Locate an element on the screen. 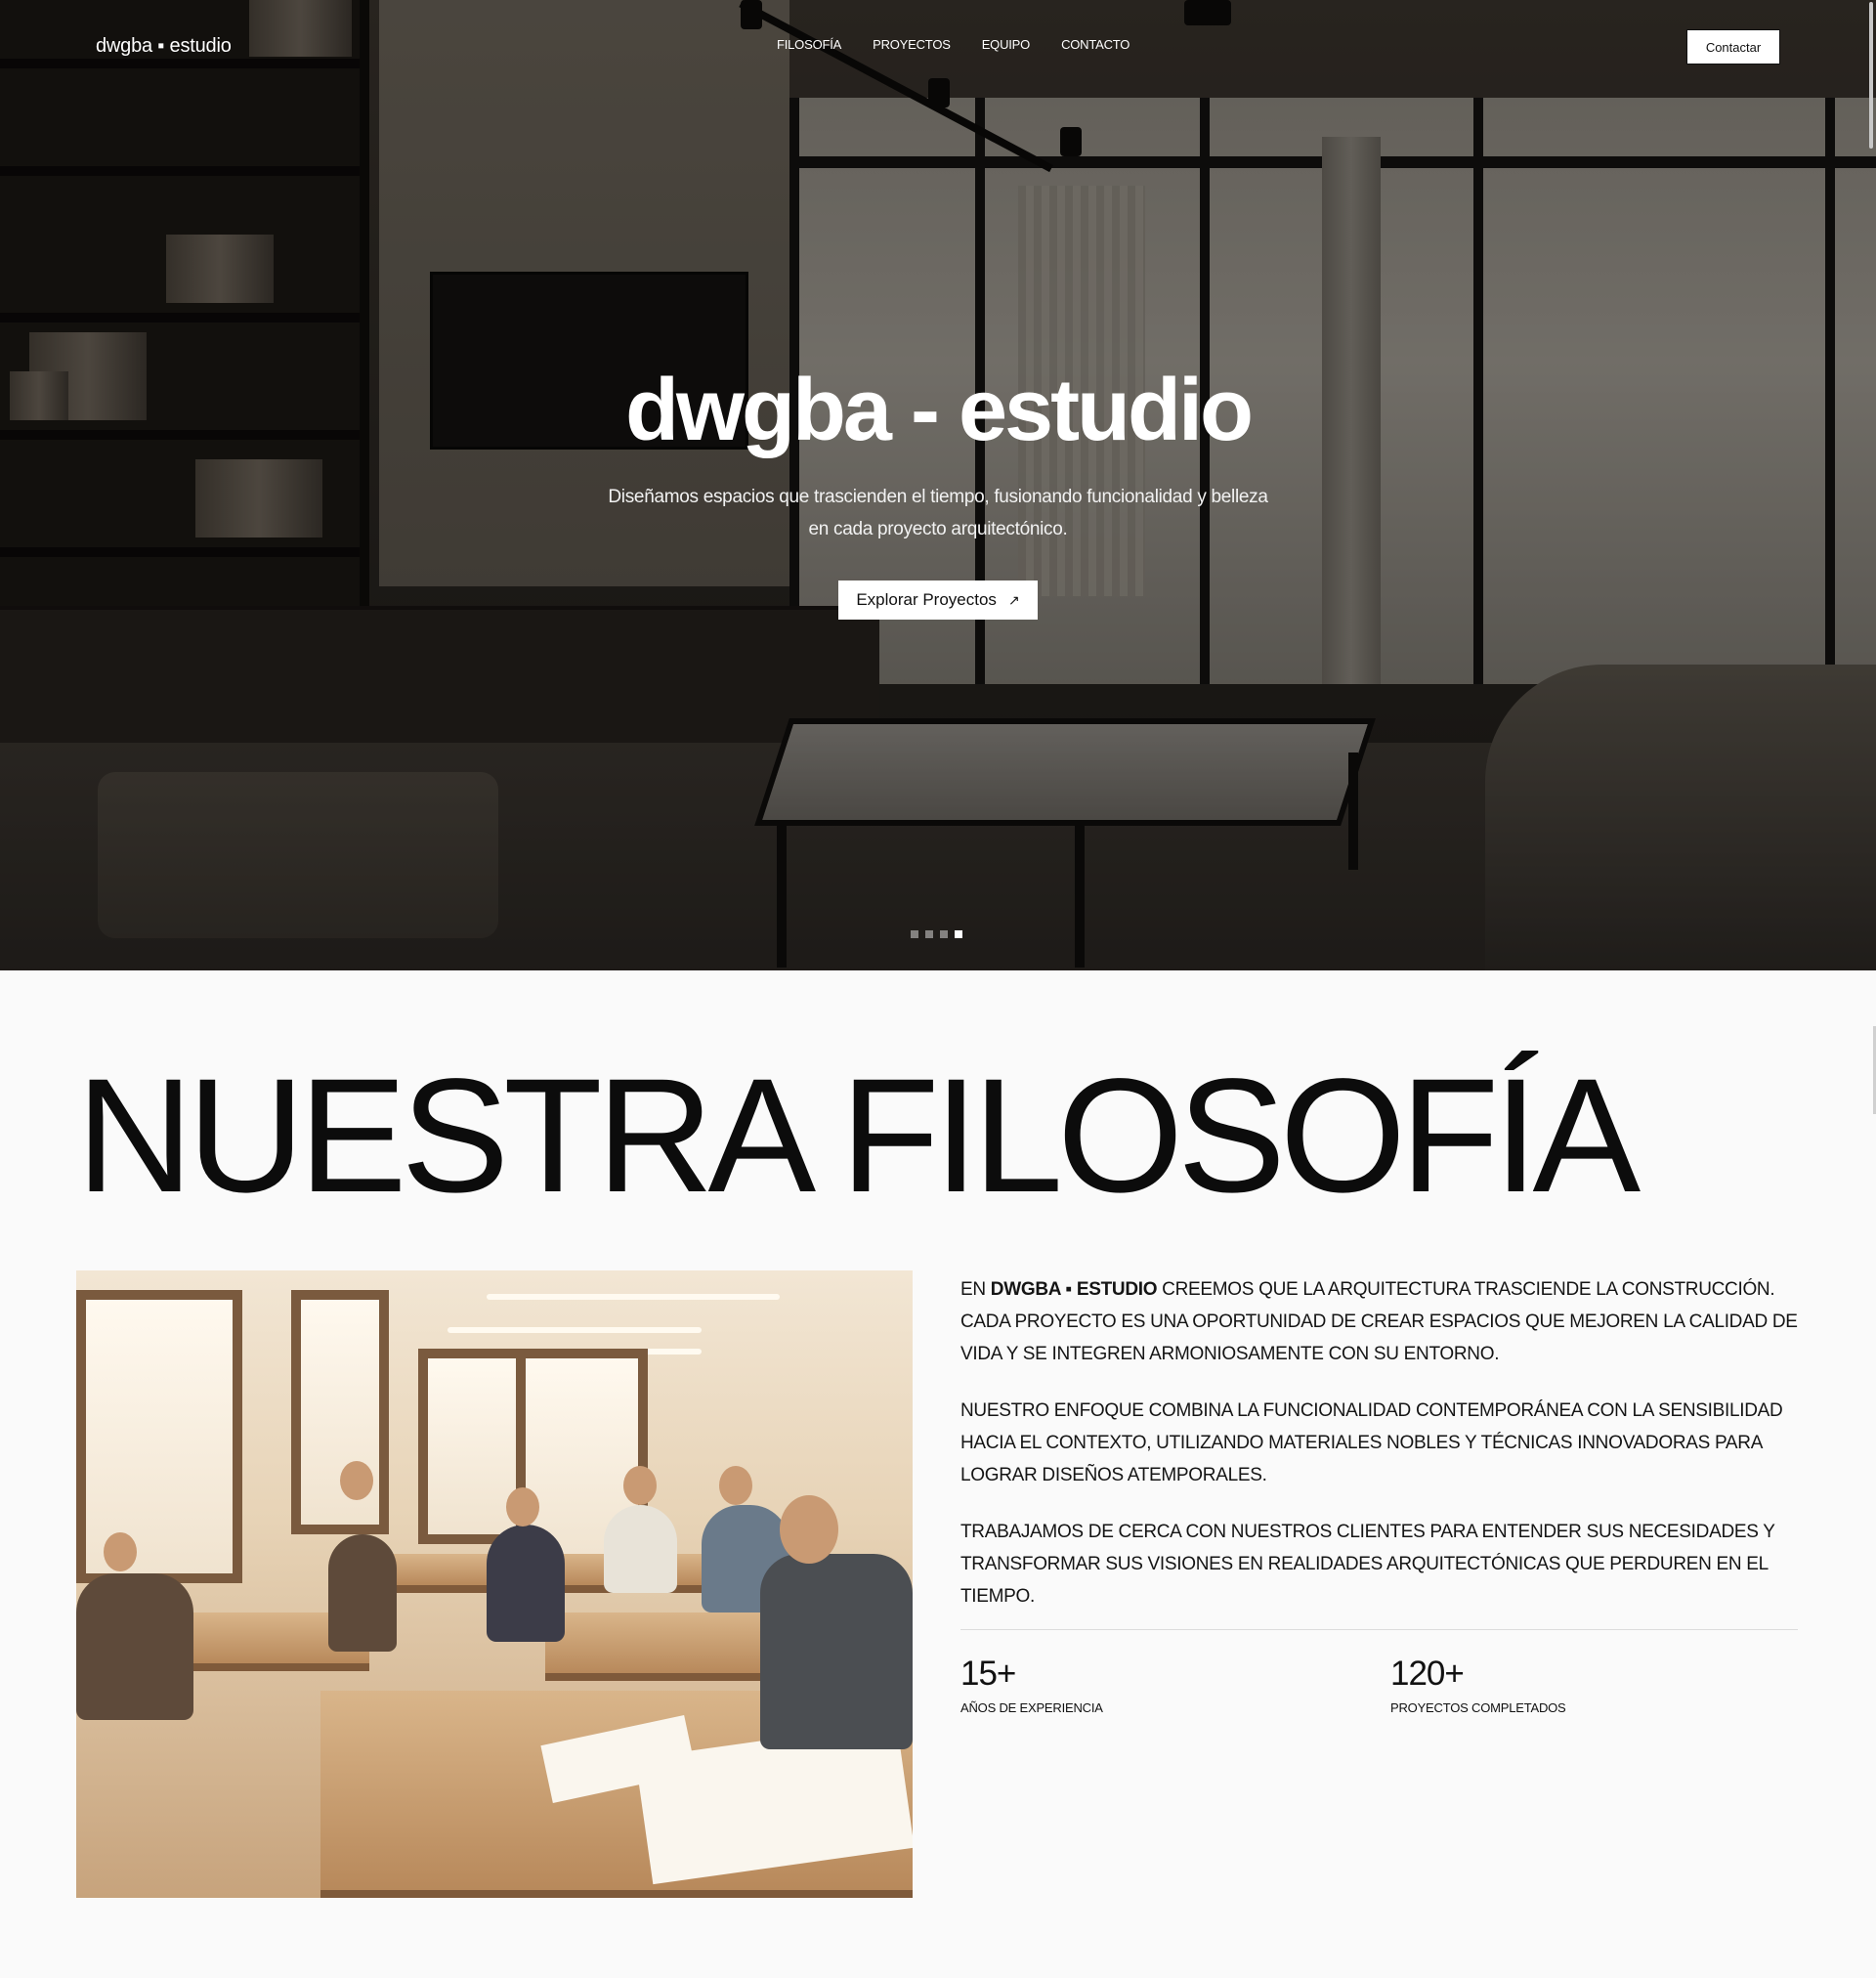 The image size is (1876, 1978). explore-projects-label: Explorar Proyectos is located at coordinates (926, 599).